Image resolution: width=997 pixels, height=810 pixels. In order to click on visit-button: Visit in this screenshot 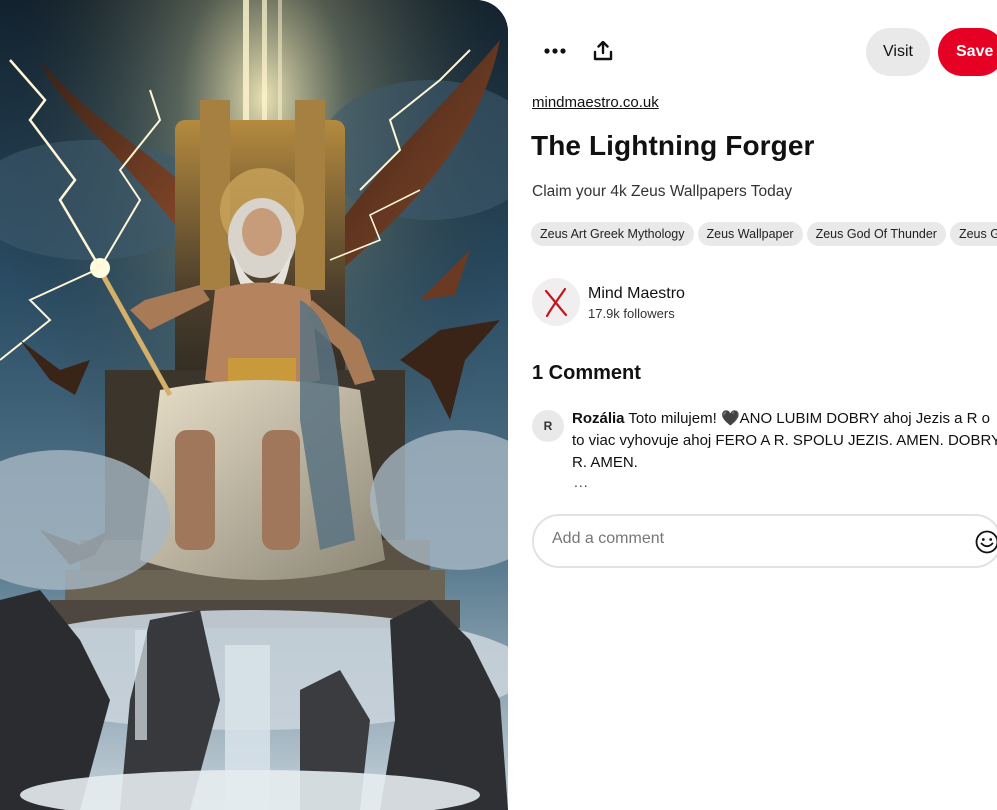, I will do `click(898, 52)`.